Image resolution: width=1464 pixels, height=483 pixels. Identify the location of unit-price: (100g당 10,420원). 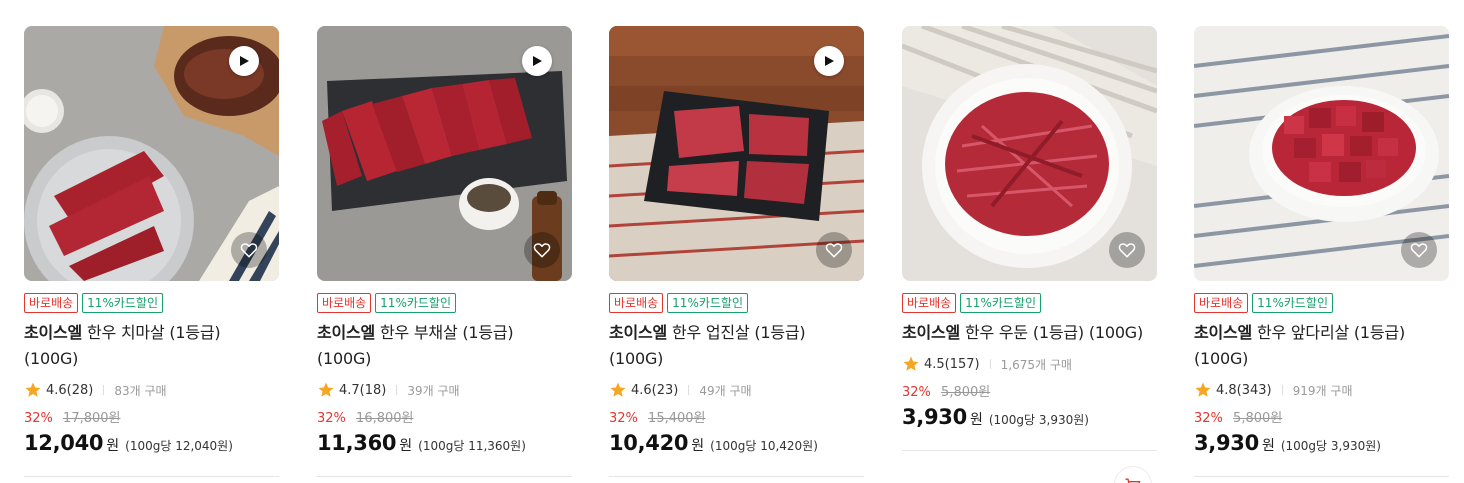
(764, 446).